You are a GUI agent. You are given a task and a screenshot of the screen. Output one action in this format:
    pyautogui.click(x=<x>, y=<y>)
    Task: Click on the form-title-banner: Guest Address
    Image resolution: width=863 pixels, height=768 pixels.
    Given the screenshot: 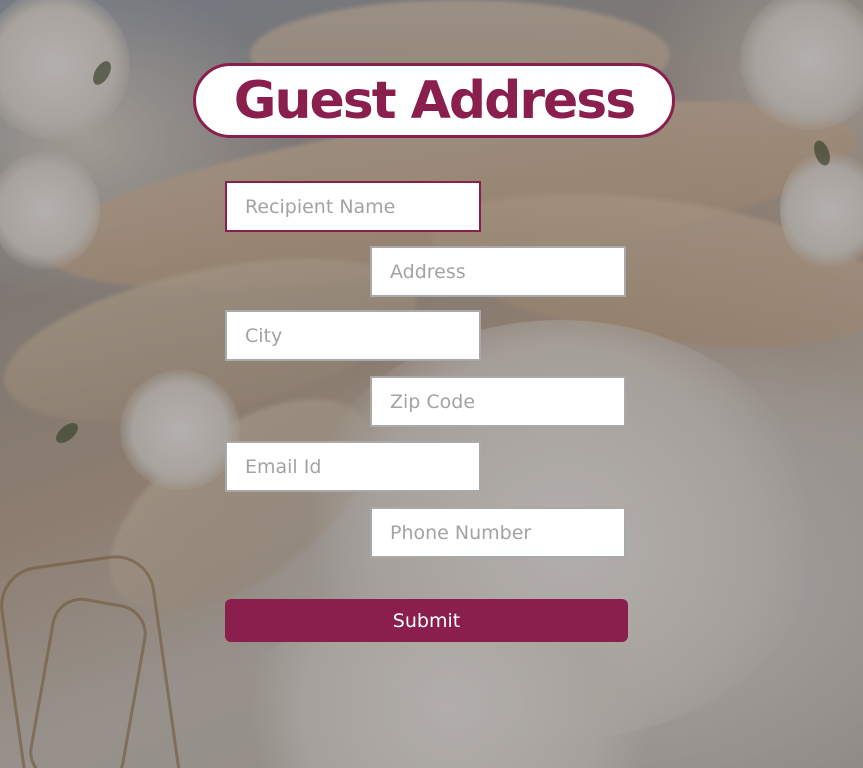 What is the action you would take?
    pyautogui.click(x=434, y=100)
    